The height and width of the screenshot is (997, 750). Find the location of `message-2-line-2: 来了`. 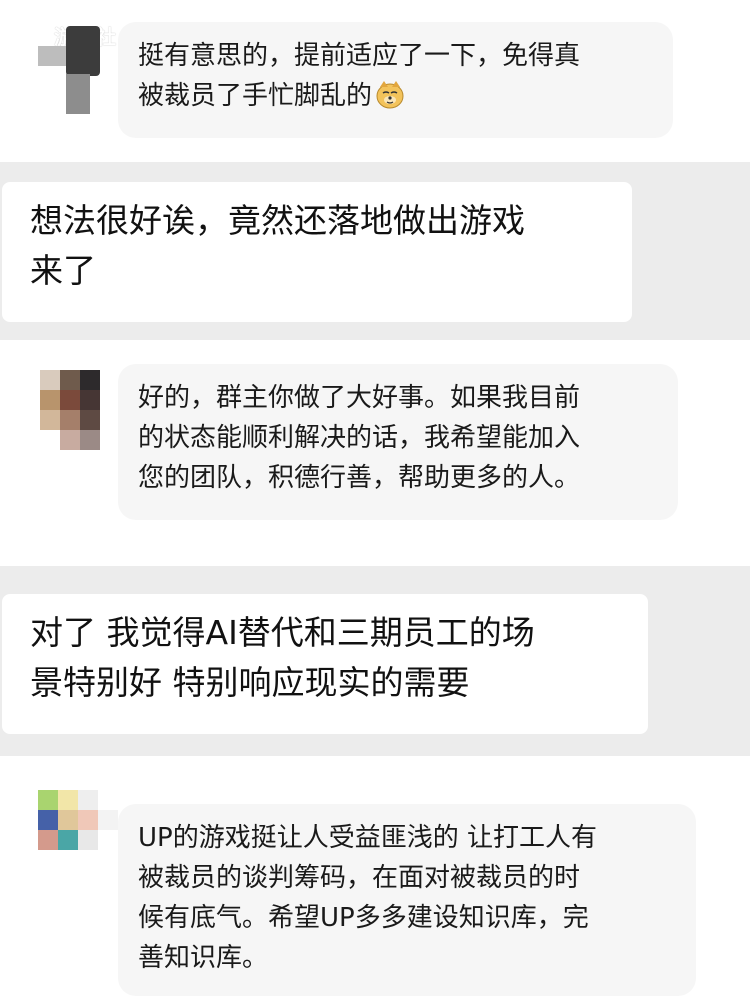

message-2-line-2: 来了 is located at coordinates (63, 270).